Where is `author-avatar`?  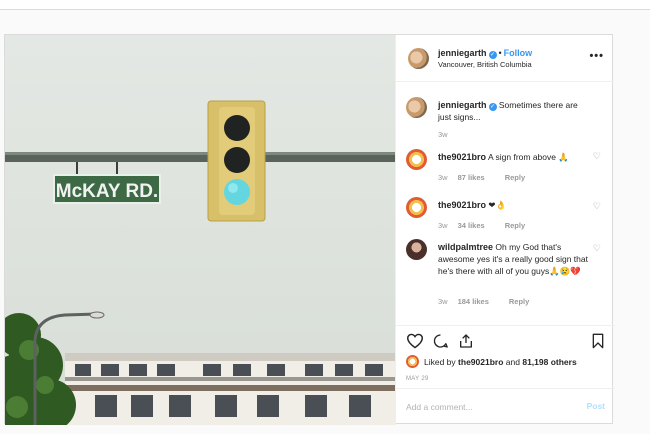 author-avatar is located at coordinates (418, 58).